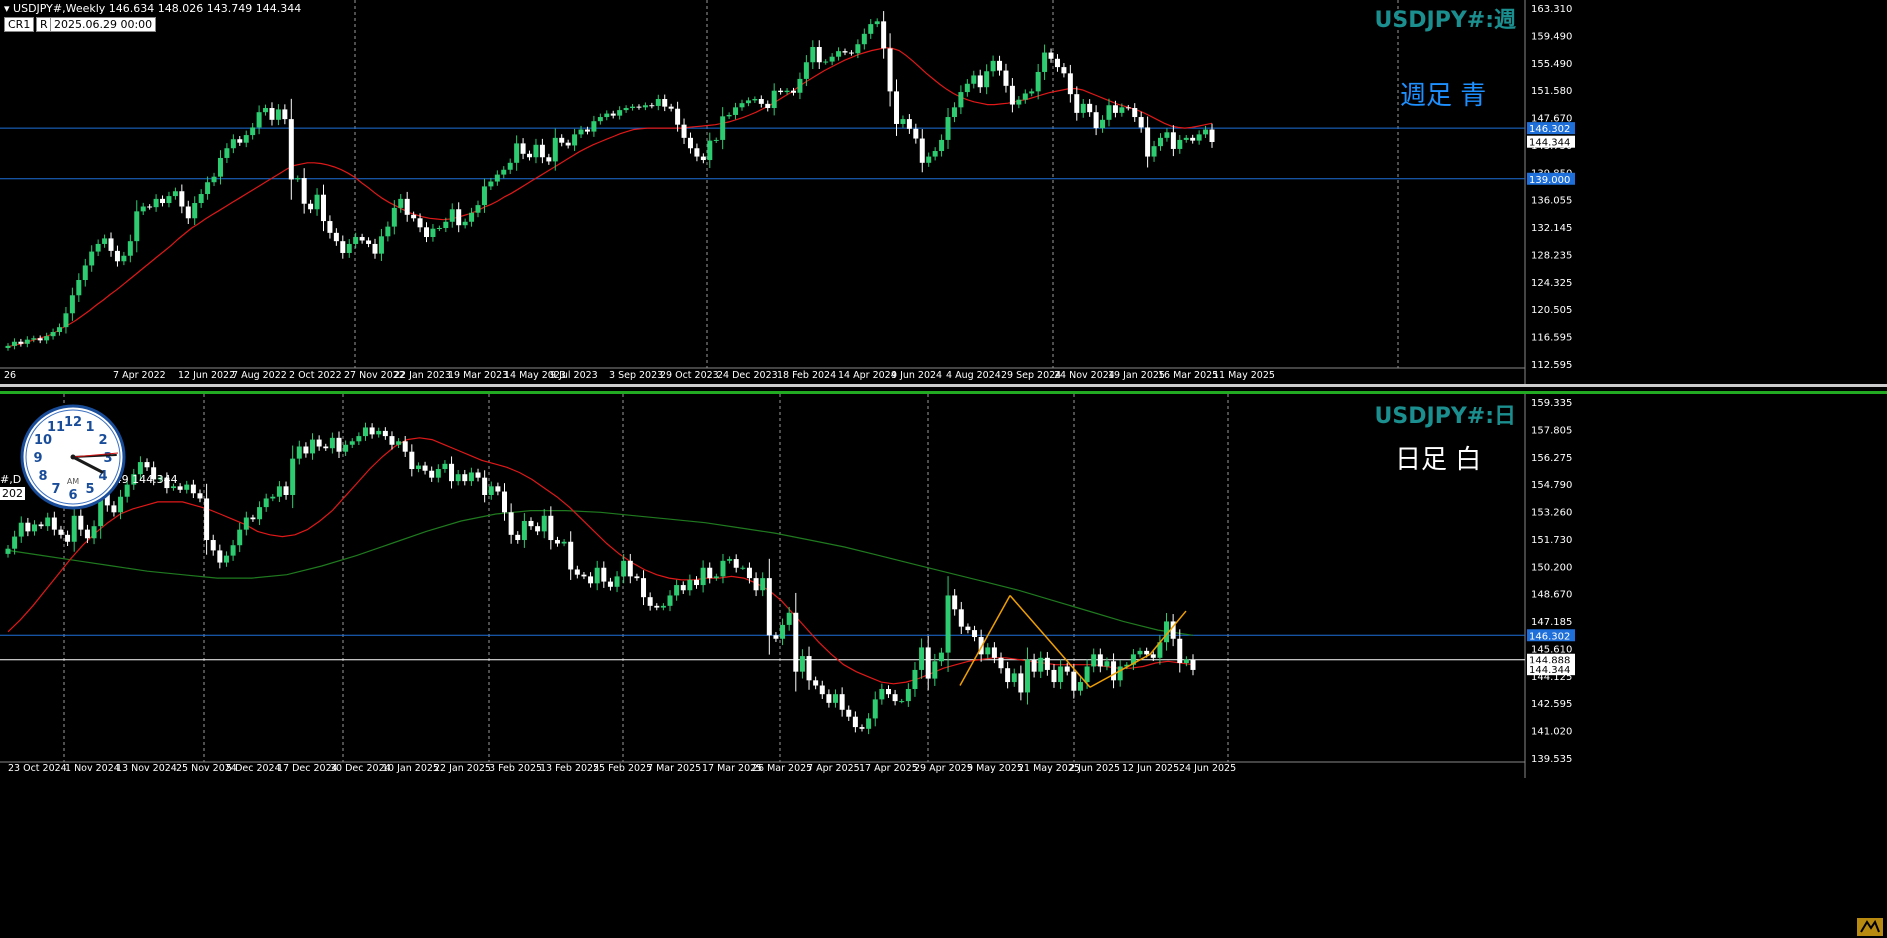 The width and height of the screenshot is (1887, 938). Describe the element at coordinates (1445, 416) in the screenshot. I see `daily-panel-title: USDJPY#:日` at that location.